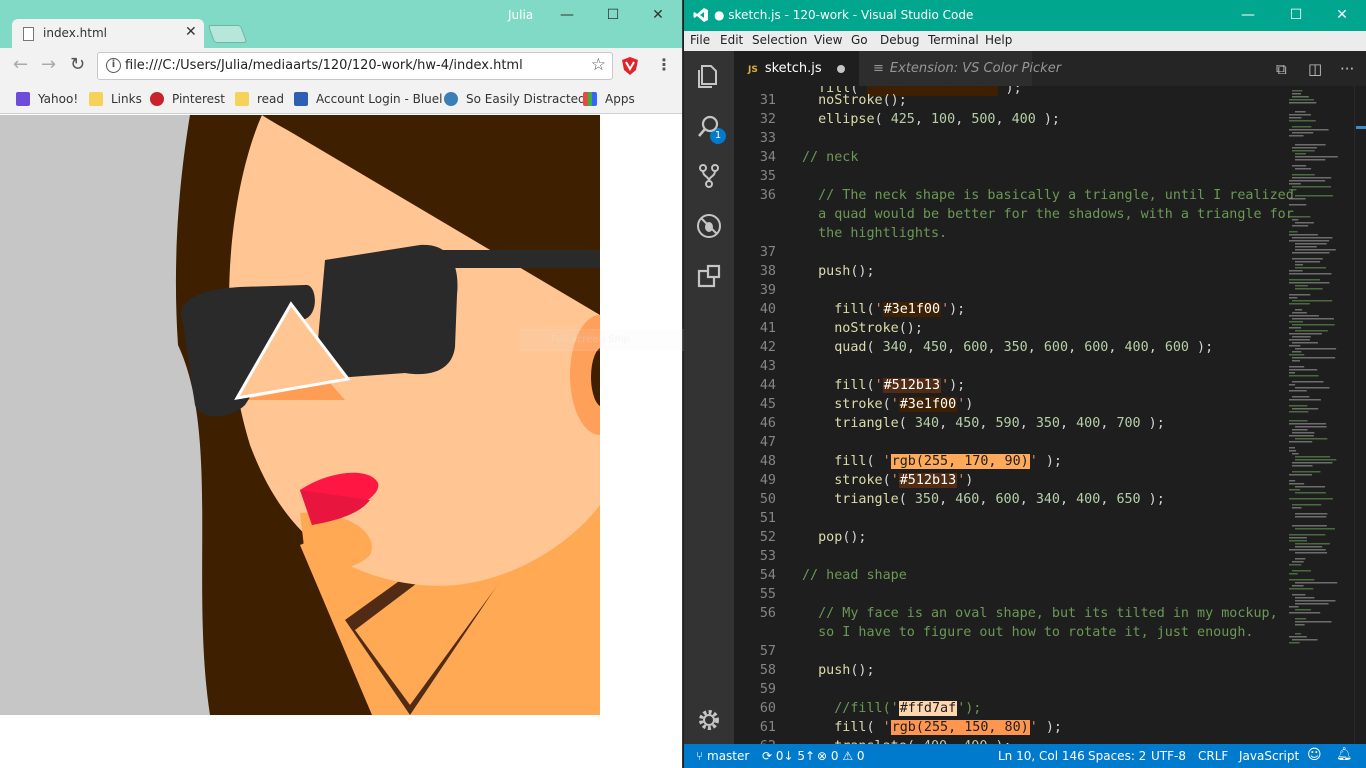 The width and height of the screenshot is (1366, 768). What do you see at coordinates (709, 720) in the screenshot?
I see `settings-gear-icon` at bounding box center [709, 720].